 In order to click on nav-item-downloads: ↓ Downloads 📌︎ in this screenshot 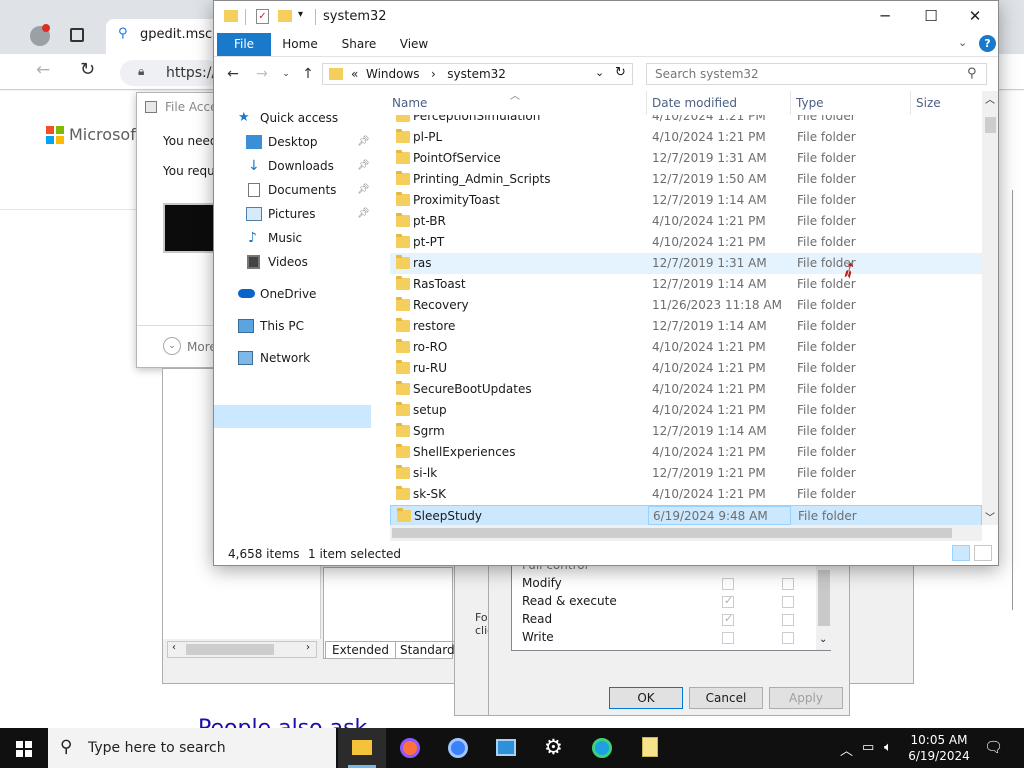, I will do `click(326, 166)`.